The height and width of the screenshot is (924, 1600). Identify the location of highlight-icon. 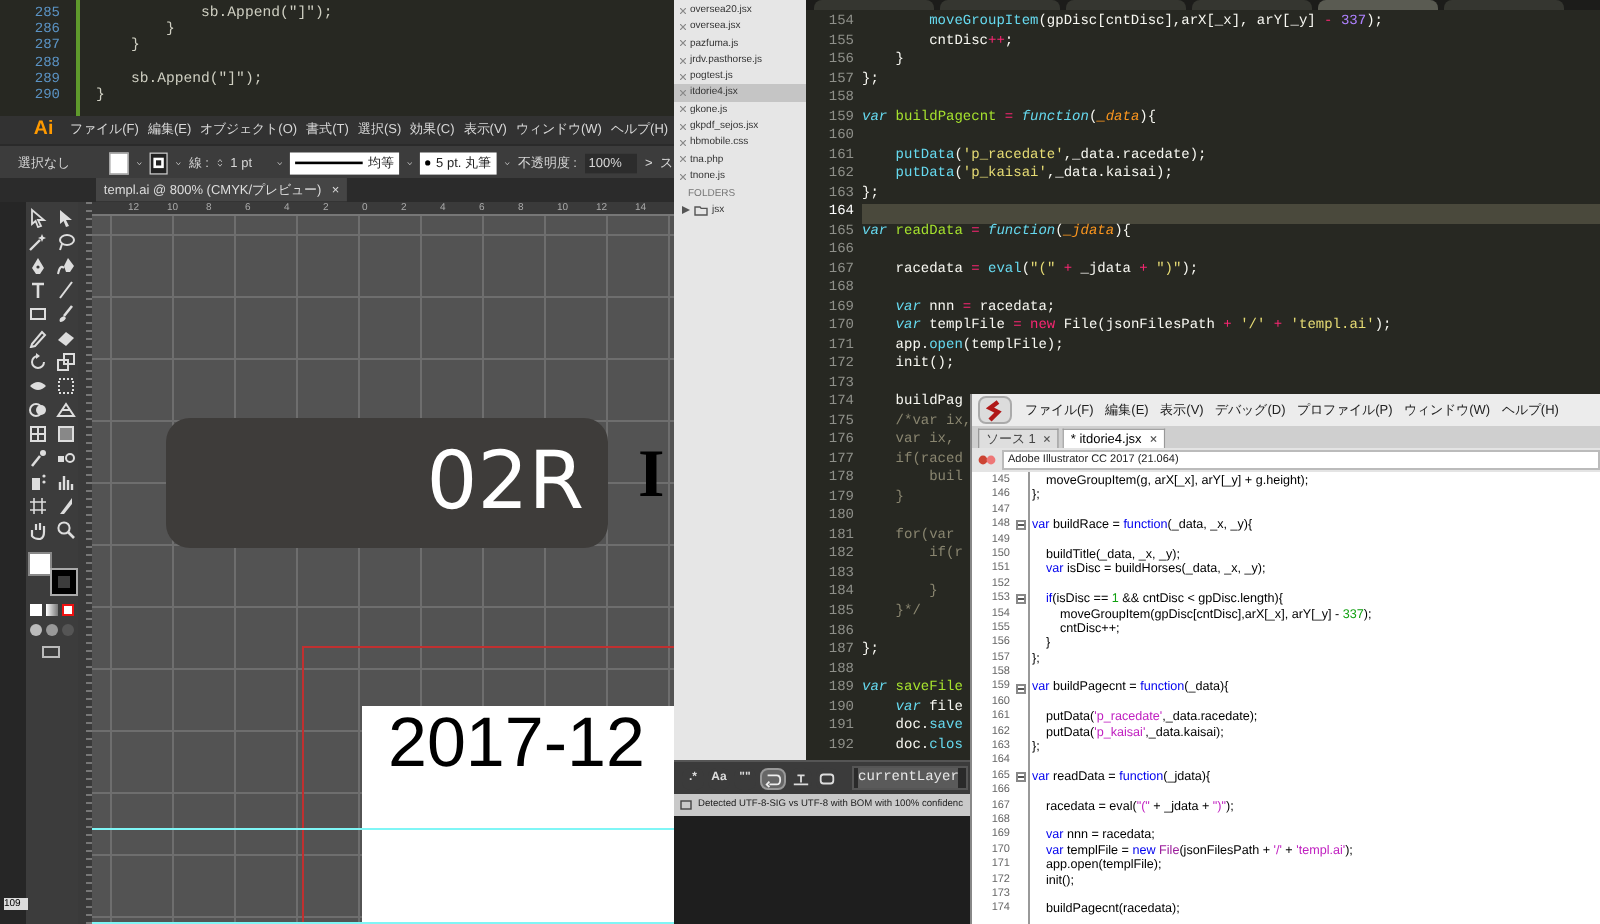
(827, 778).